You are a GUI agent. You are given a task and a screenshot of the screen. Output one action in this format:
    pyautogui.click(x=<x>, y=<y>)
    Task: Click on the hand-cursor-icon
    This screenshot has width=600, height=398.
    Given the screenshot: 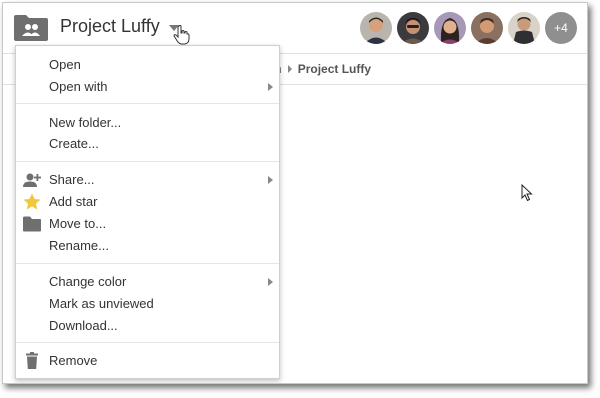 What is the action you would take?
    pyautogui.click(x=181, y=35)
    